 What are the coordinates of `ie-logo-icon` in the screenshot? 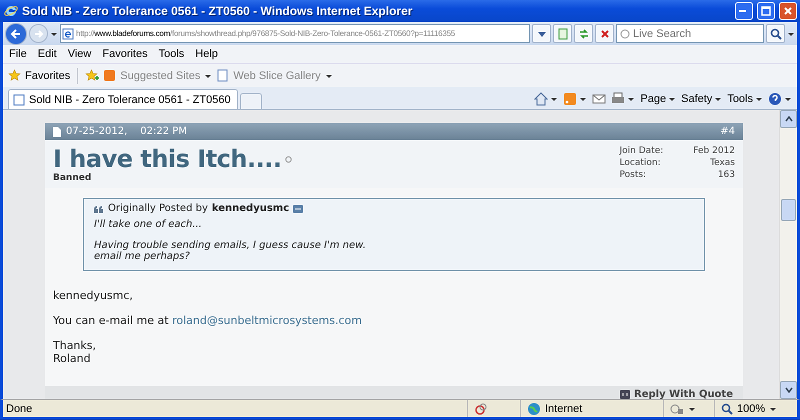 It's located at (11, 11).